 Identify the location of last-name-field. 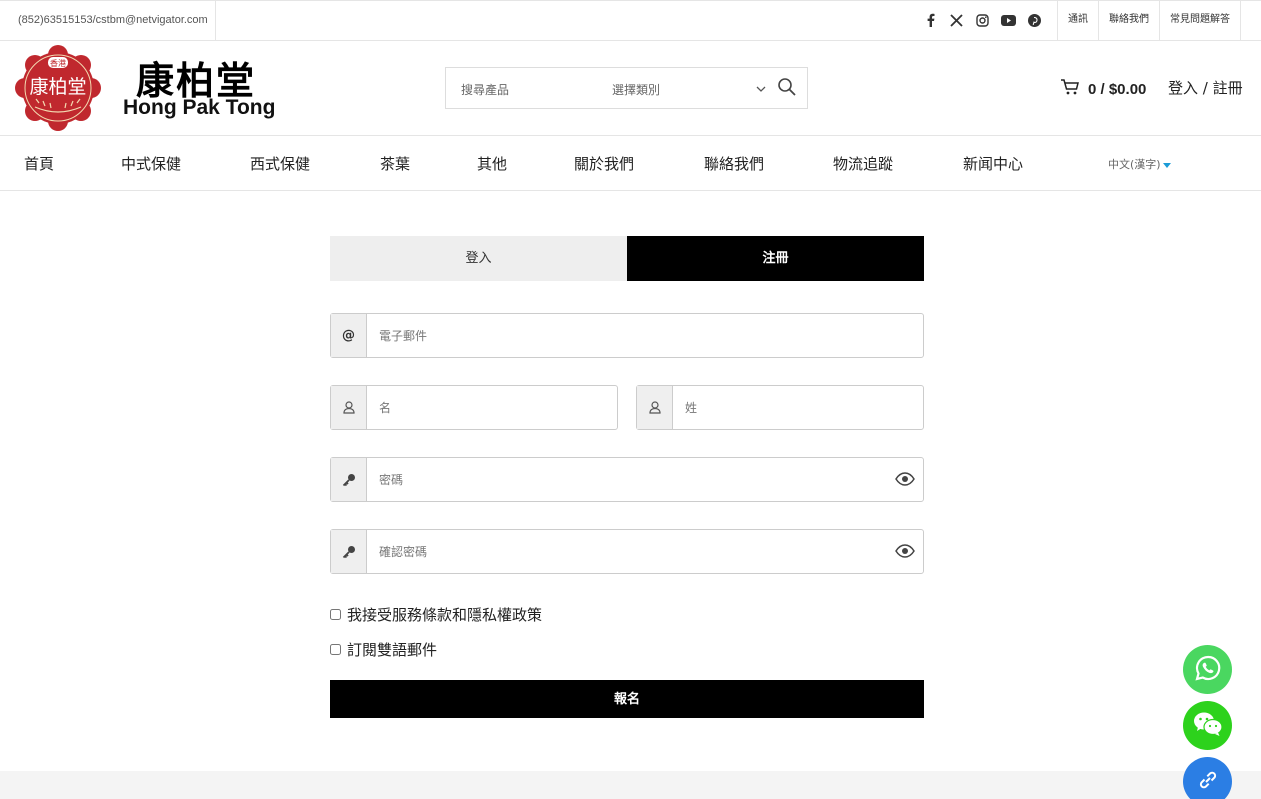
(780, 407).